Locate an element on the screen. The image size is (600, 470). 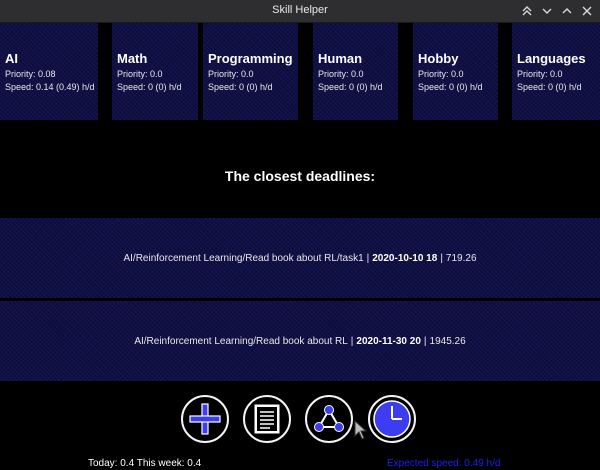
double-chevron-up-icon is located at coordinates (527, 11).